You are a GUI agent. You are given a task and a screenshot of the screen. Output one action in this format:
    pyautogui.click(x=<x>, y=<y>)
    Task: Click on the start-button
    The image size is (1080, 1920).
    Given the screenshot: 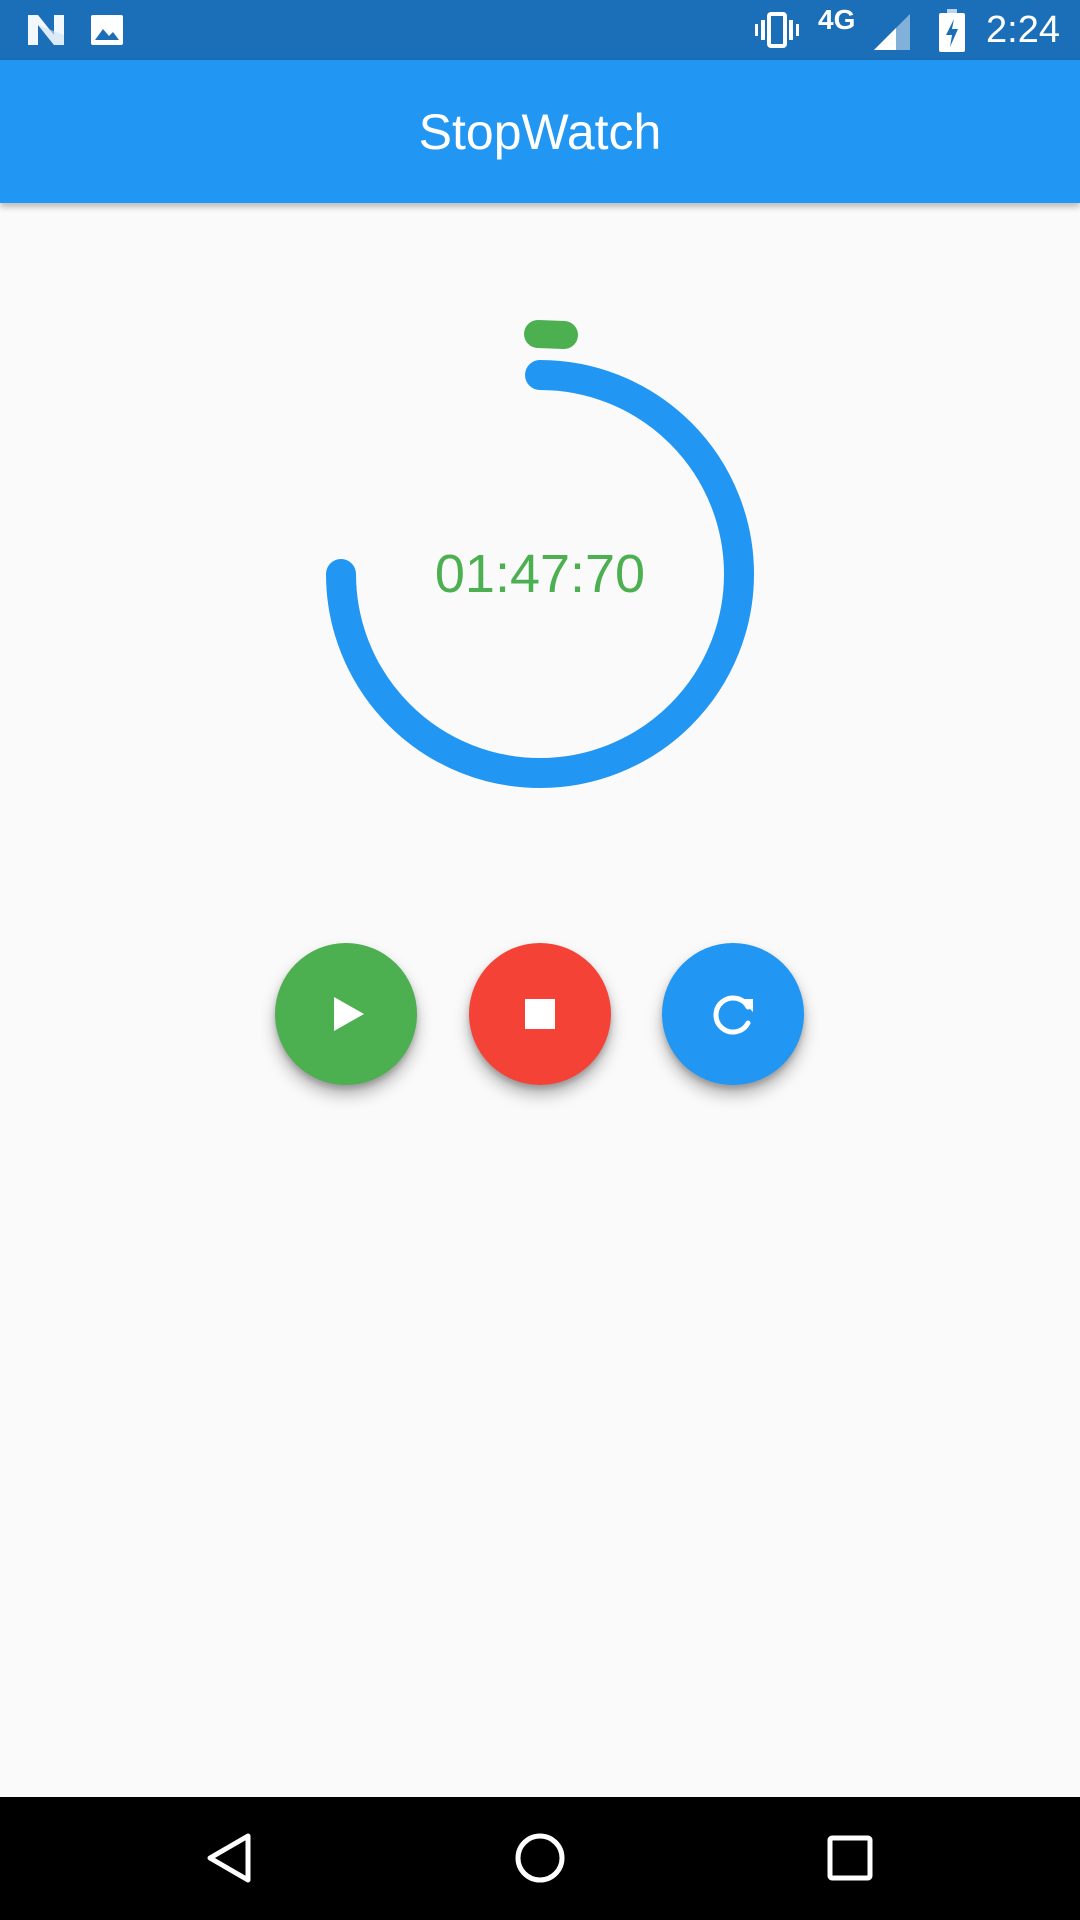 What is the action you would take?
    pyautogui.click(x=346, y=1014)
    